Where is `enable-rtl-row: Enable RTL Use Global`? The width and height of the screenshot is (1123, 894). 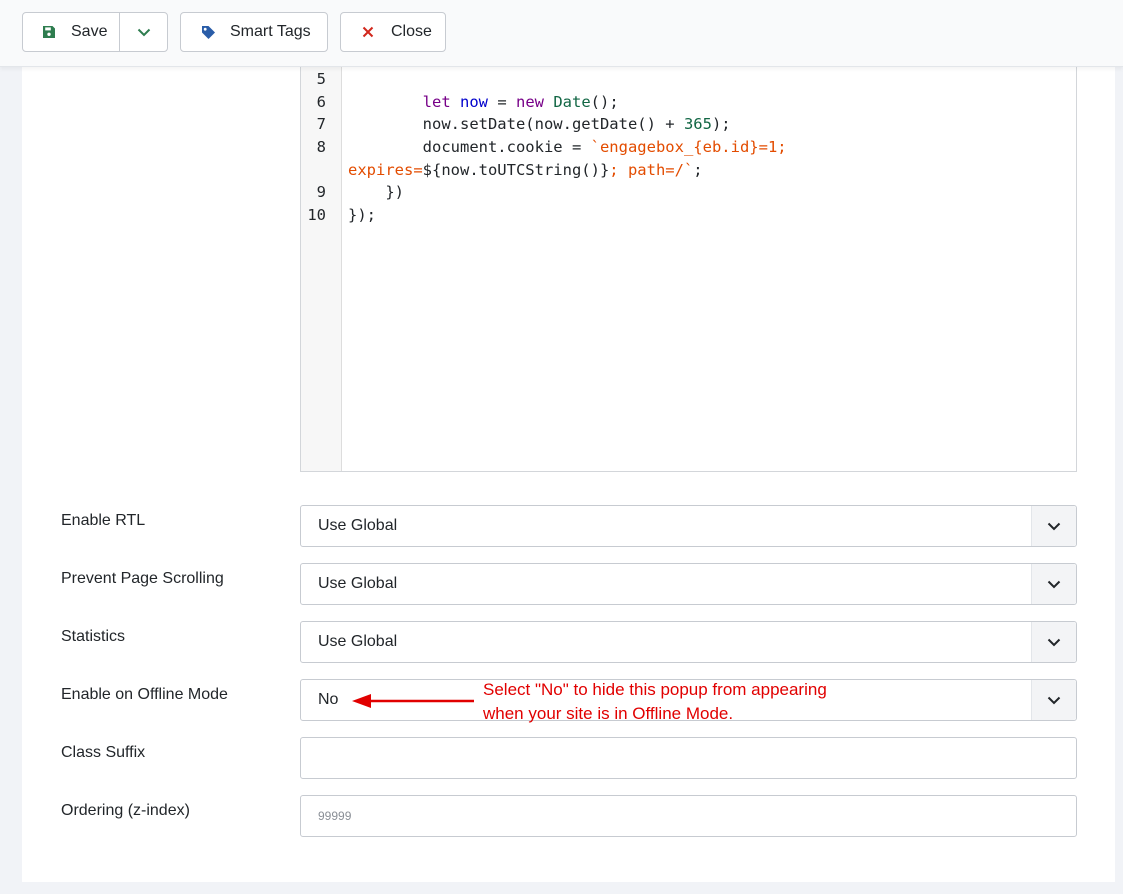
enable-rtl-row: Enable RTL Use Global is located at coordinates (568, 526).